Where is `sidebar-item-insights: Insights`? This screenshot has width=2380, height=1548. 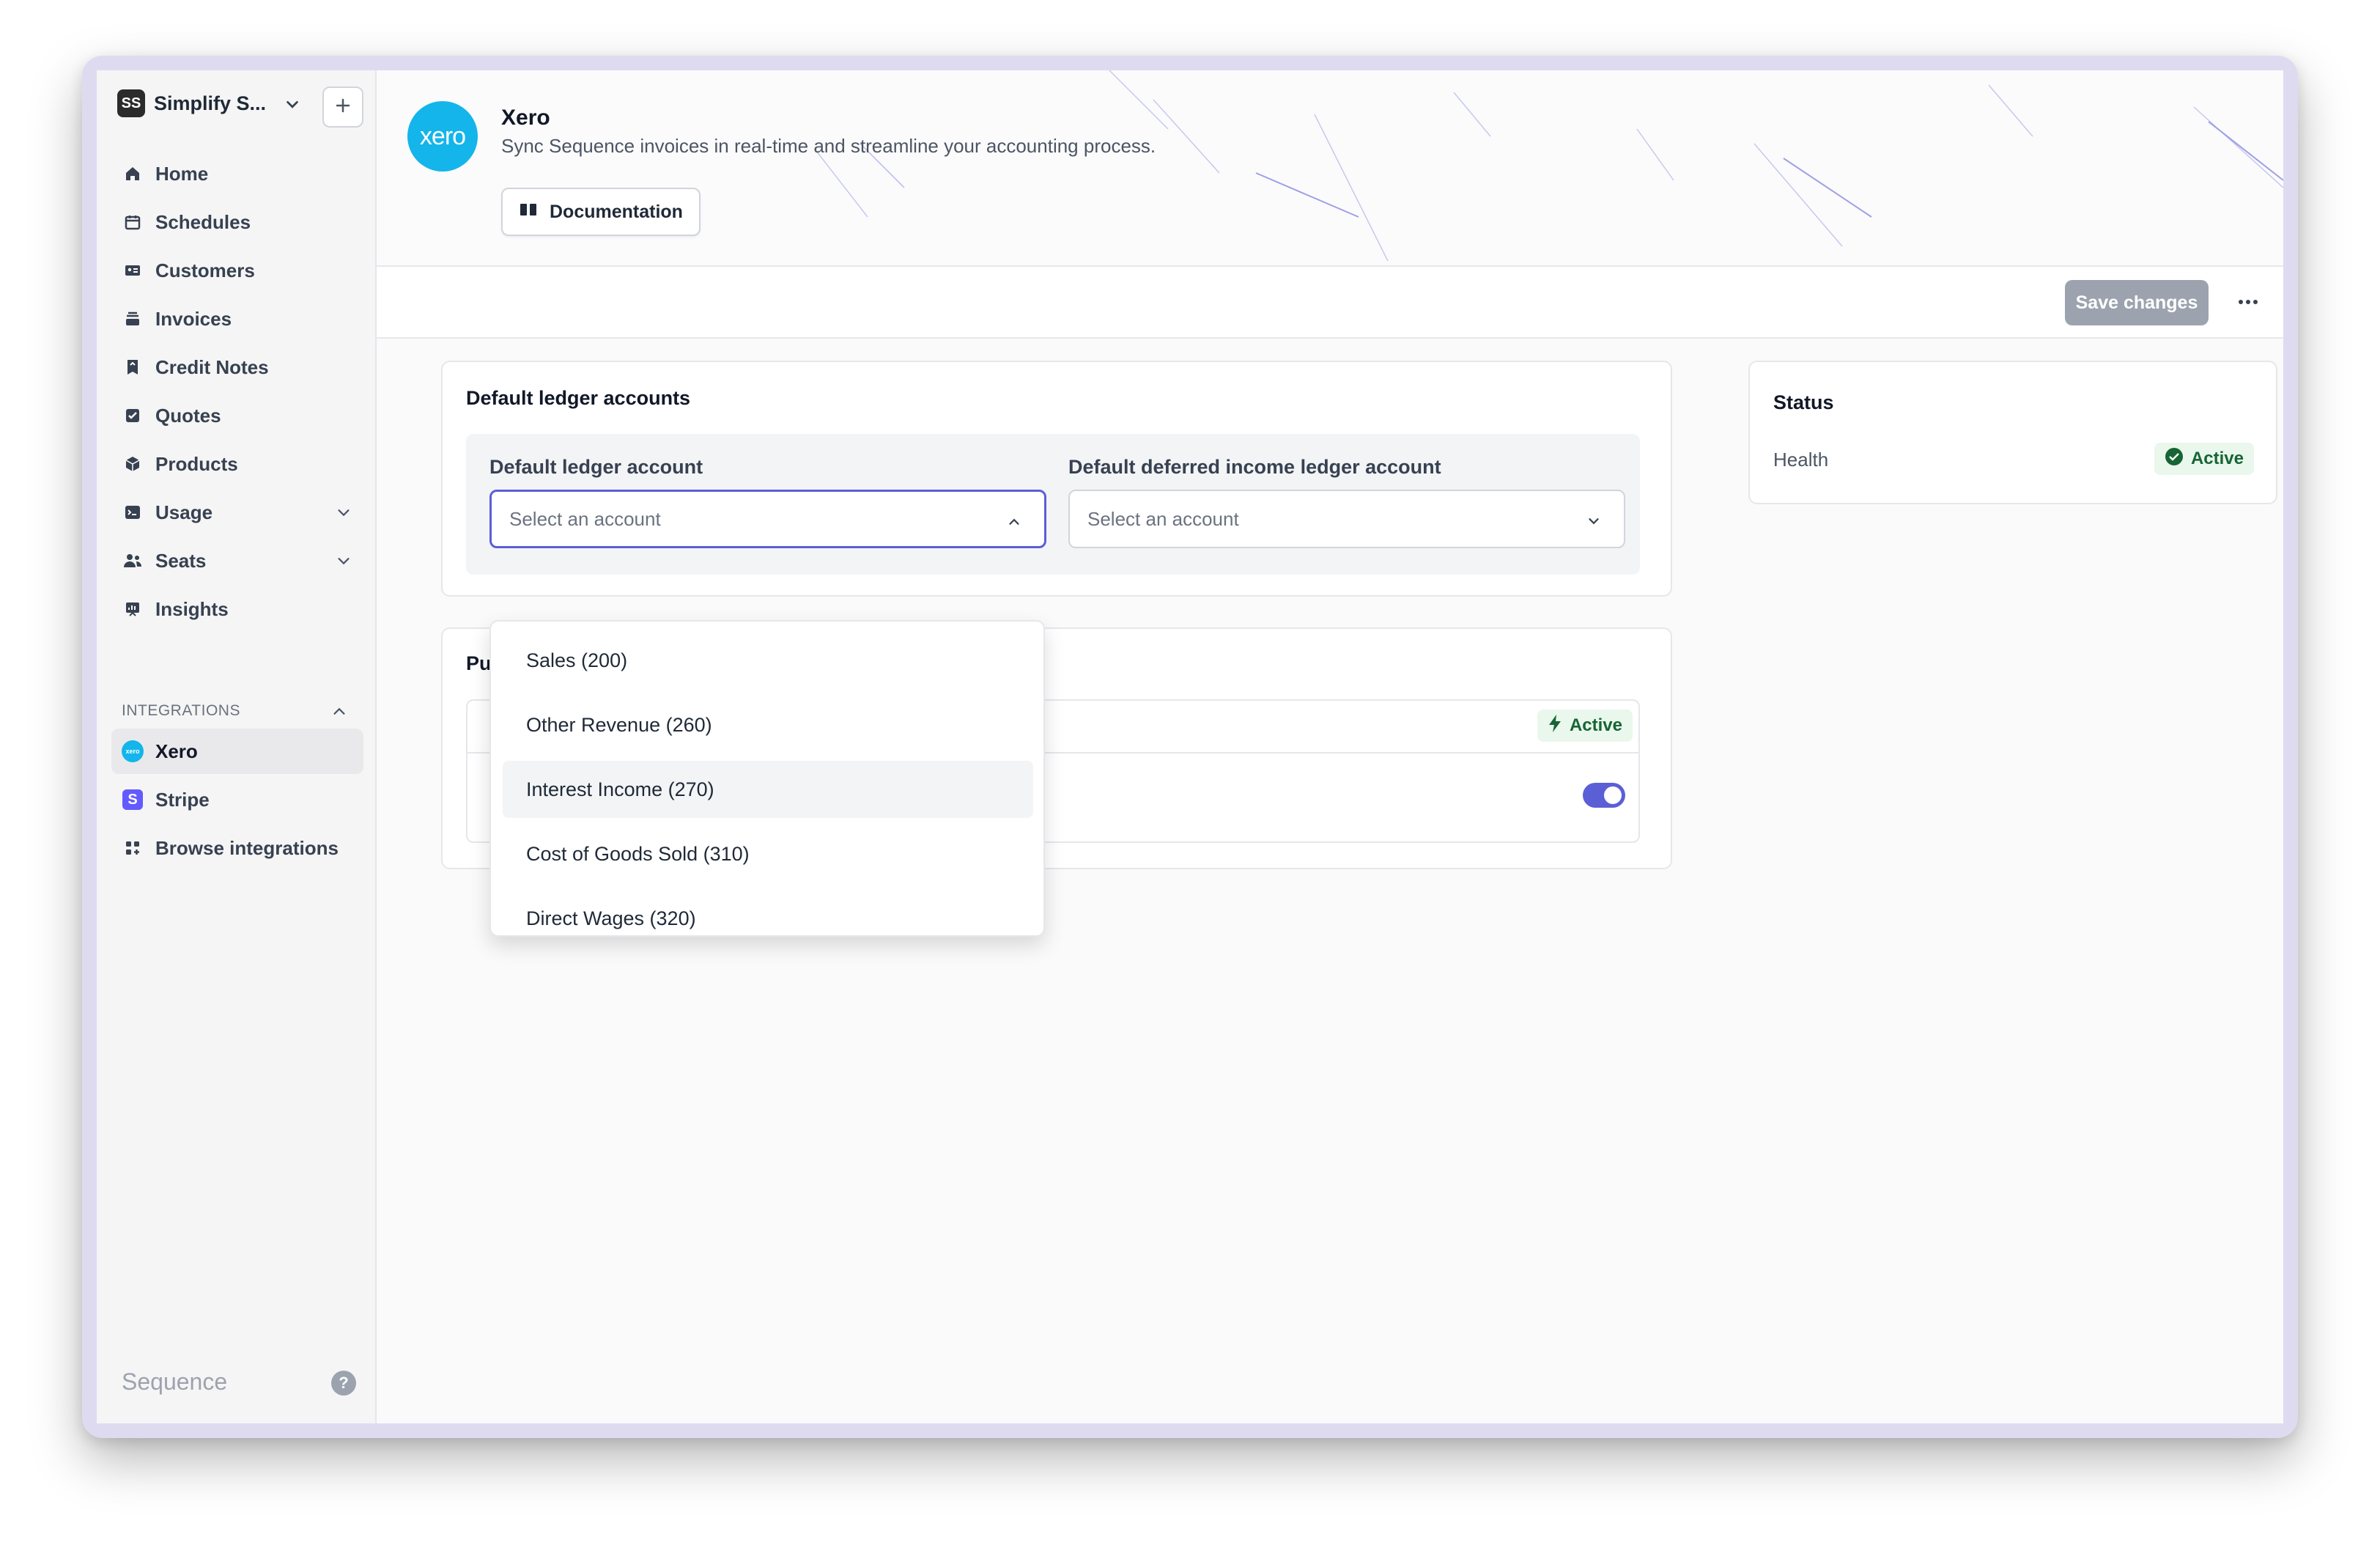 sidebar-item-insights: Insights is located at coordinates (237, 609).